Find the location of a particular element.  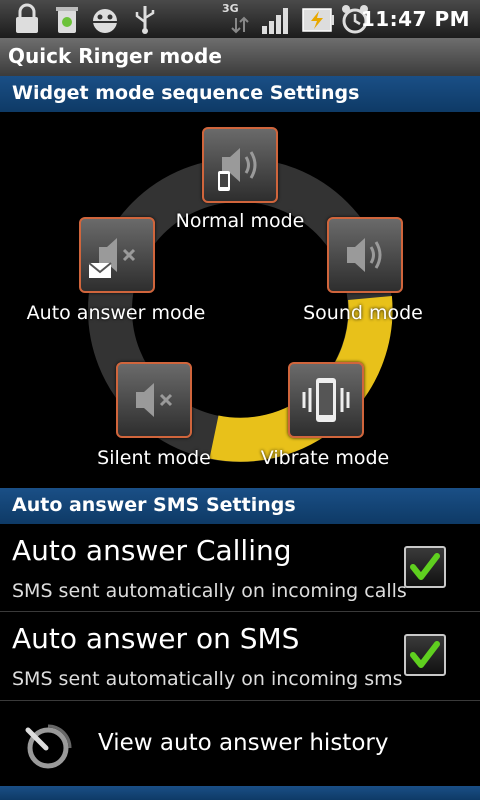

clock: 11:47 PM is located at coordinates (415, 19).